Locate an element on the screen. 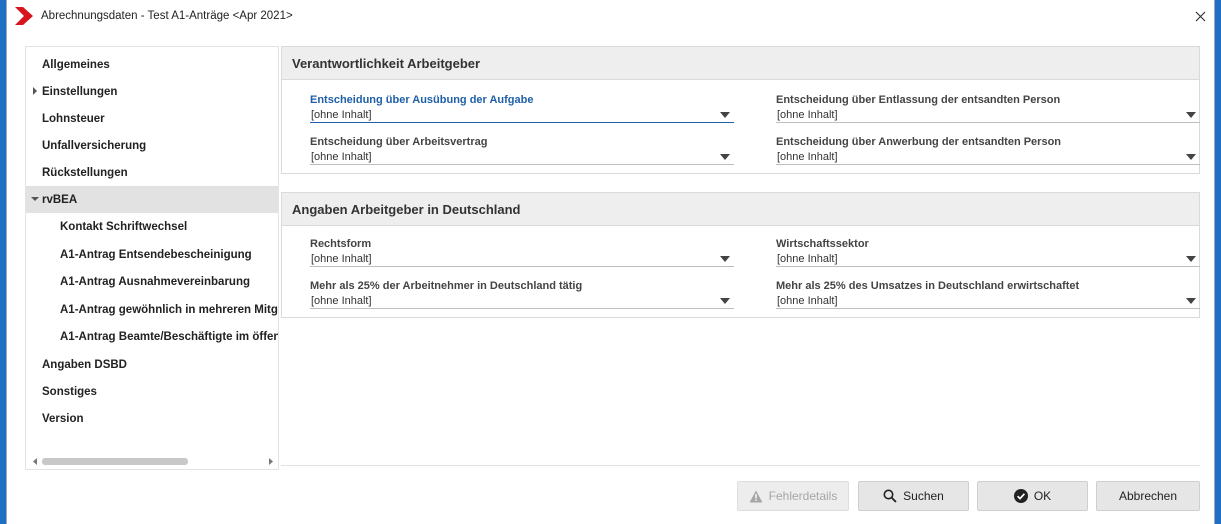 The height and width of the screenshot is (524, 1221). sidebar-item-a1-ausnahmevereinbarung: A1-Antrag Ausnahmevereinbarung is located at coordinates (152, 281).